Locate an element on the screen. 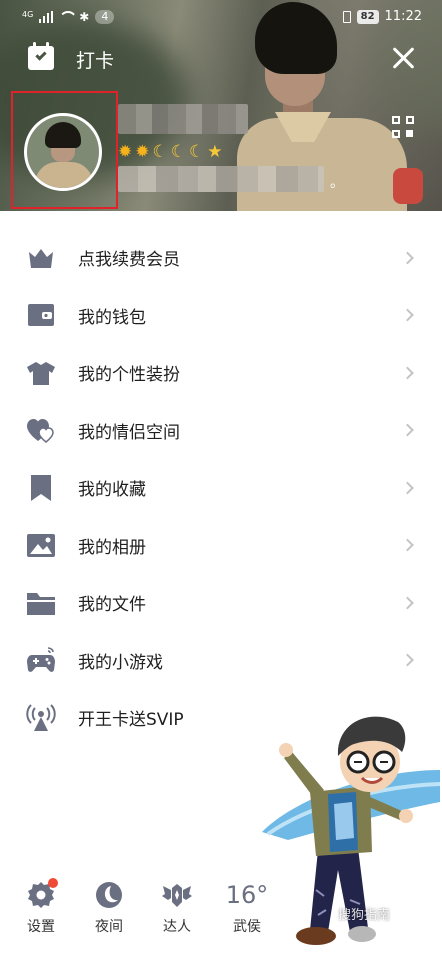  night-mode-button: 夜间 is located at coordinates (109, 908).